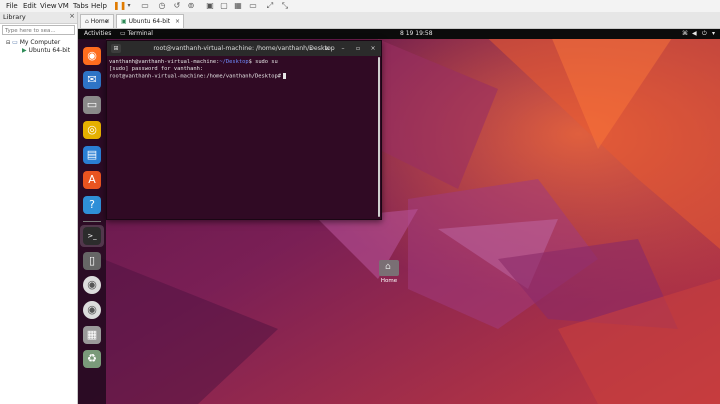  Describe the element at coordinates (81, 6) in the screenshot. I see `menu-tabs: Tabs` at that location.